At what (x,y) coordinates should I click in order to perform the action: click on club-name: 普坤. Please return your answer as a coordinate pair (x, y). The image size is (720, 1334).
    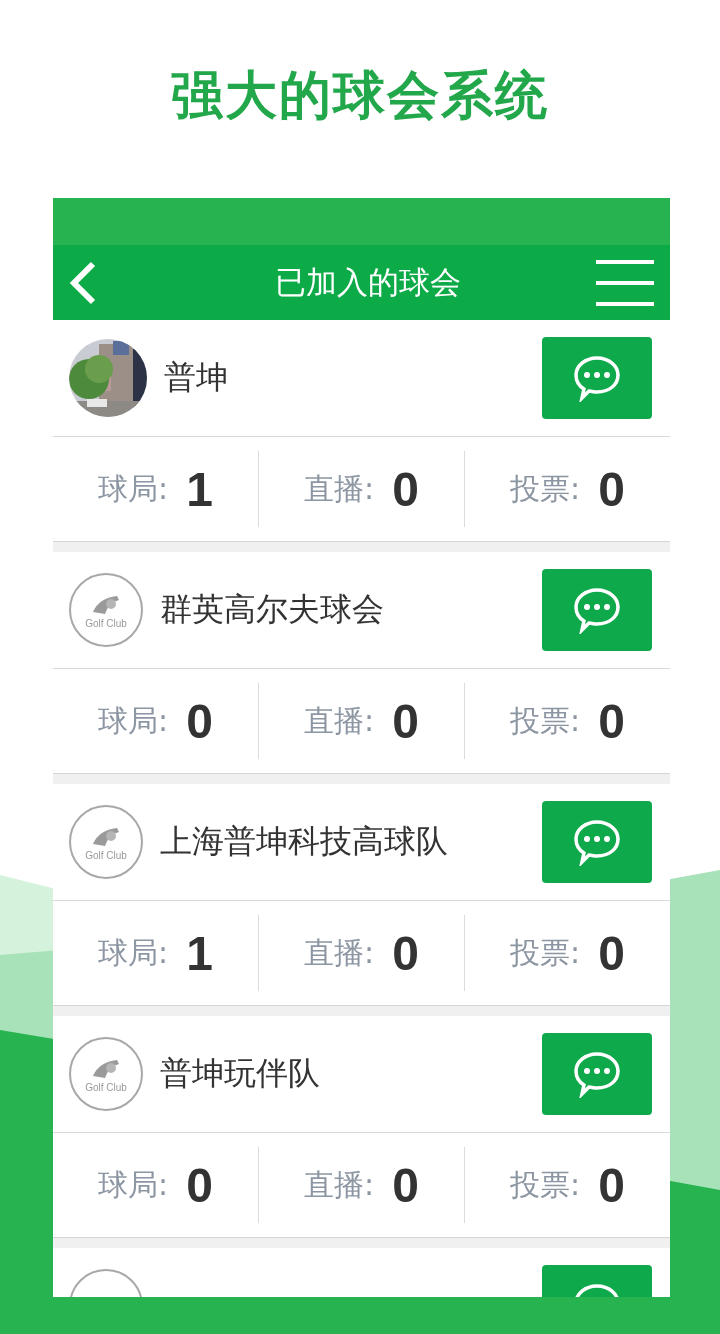
    Looking at the image, I should click on (344, 378).